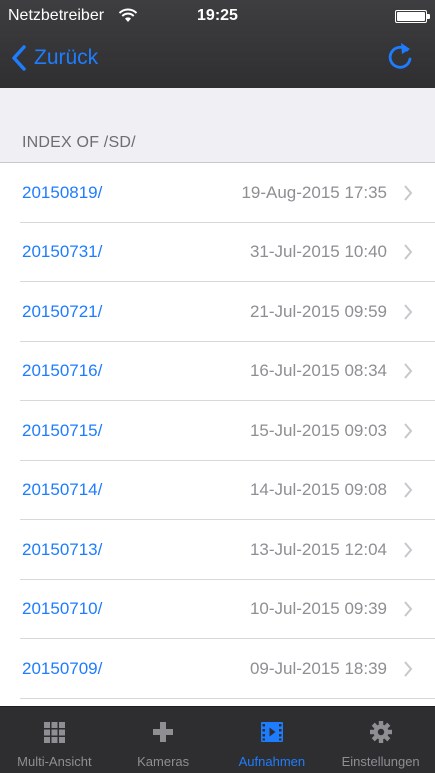  What do you see at coordinates (217, 193) in the screenshot?
I see `list-item: 20150819/ 19-Aug-2015 17:35` at bounding box center [217, 193].